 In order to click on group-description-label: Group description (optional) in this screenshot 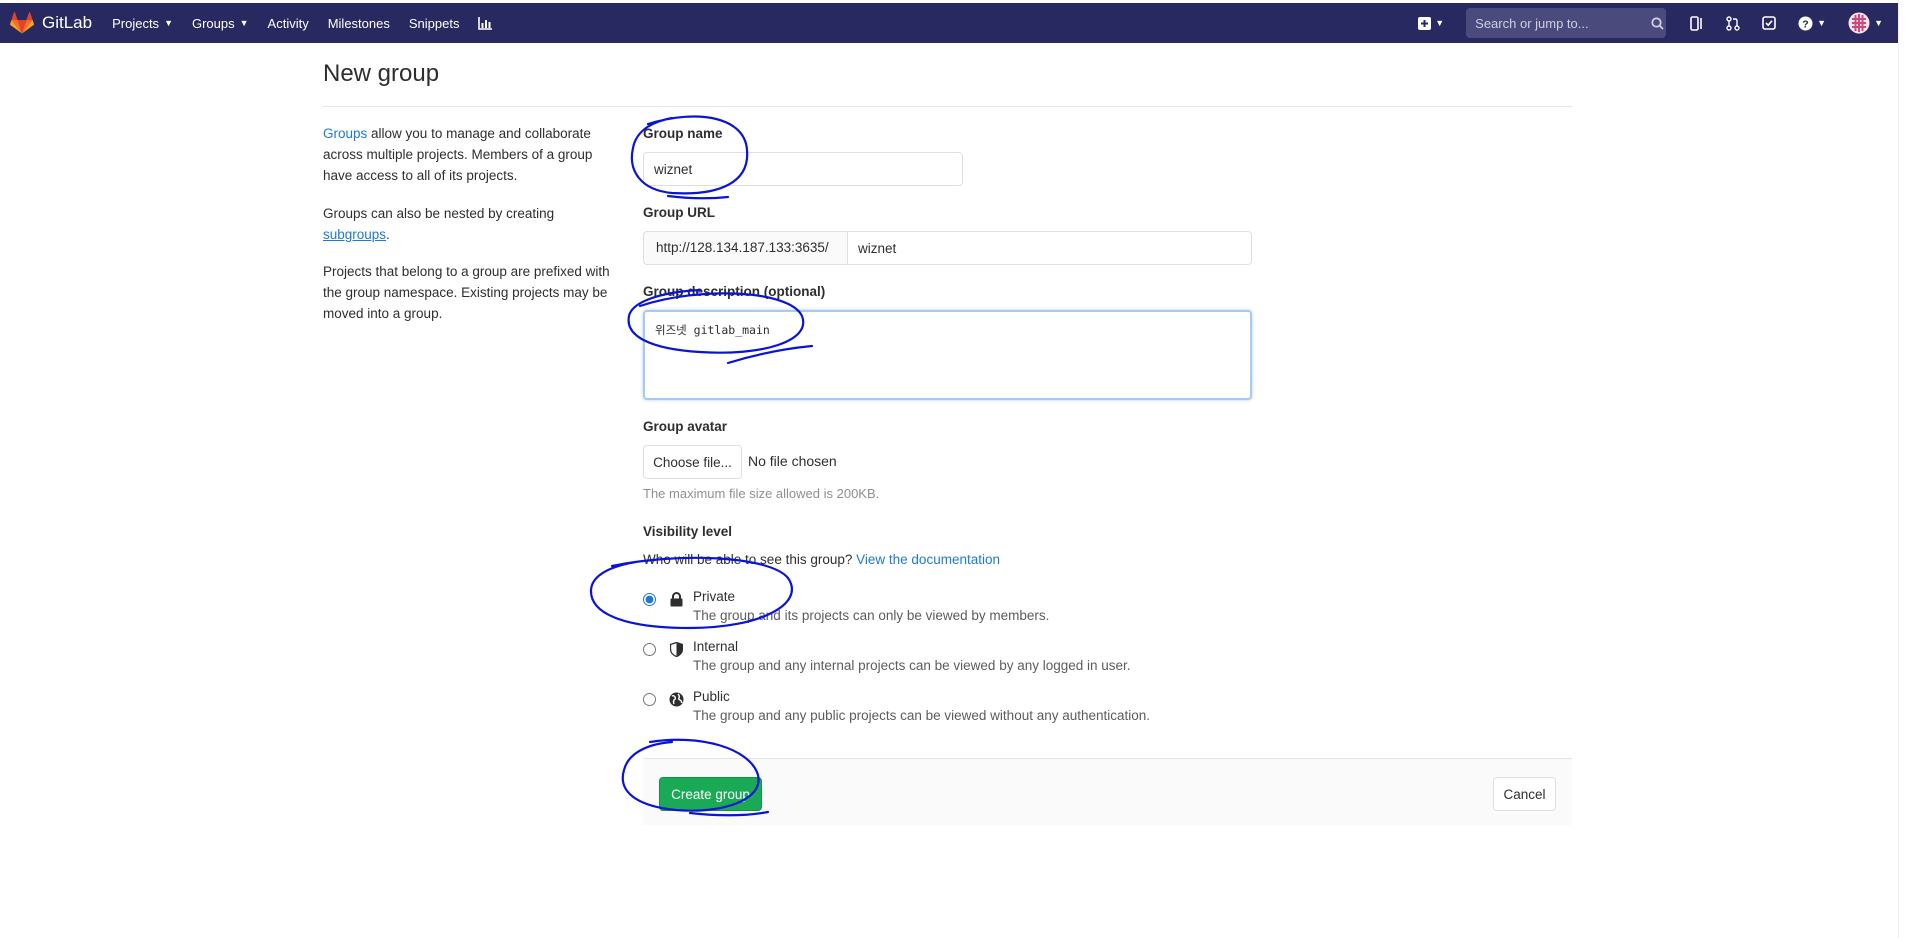, I will do `click(734, 291)`.